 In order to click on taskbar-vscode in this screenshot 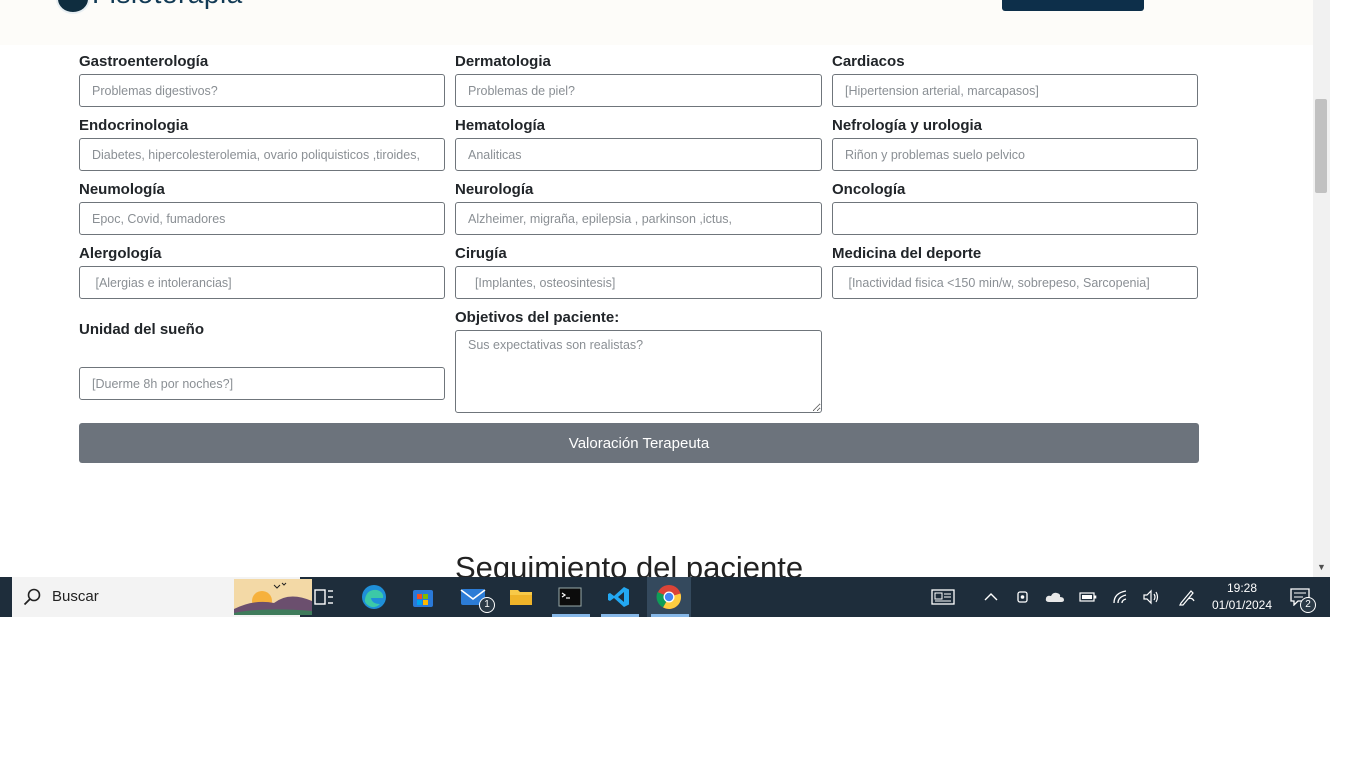, I will do `click(619, 597)`.